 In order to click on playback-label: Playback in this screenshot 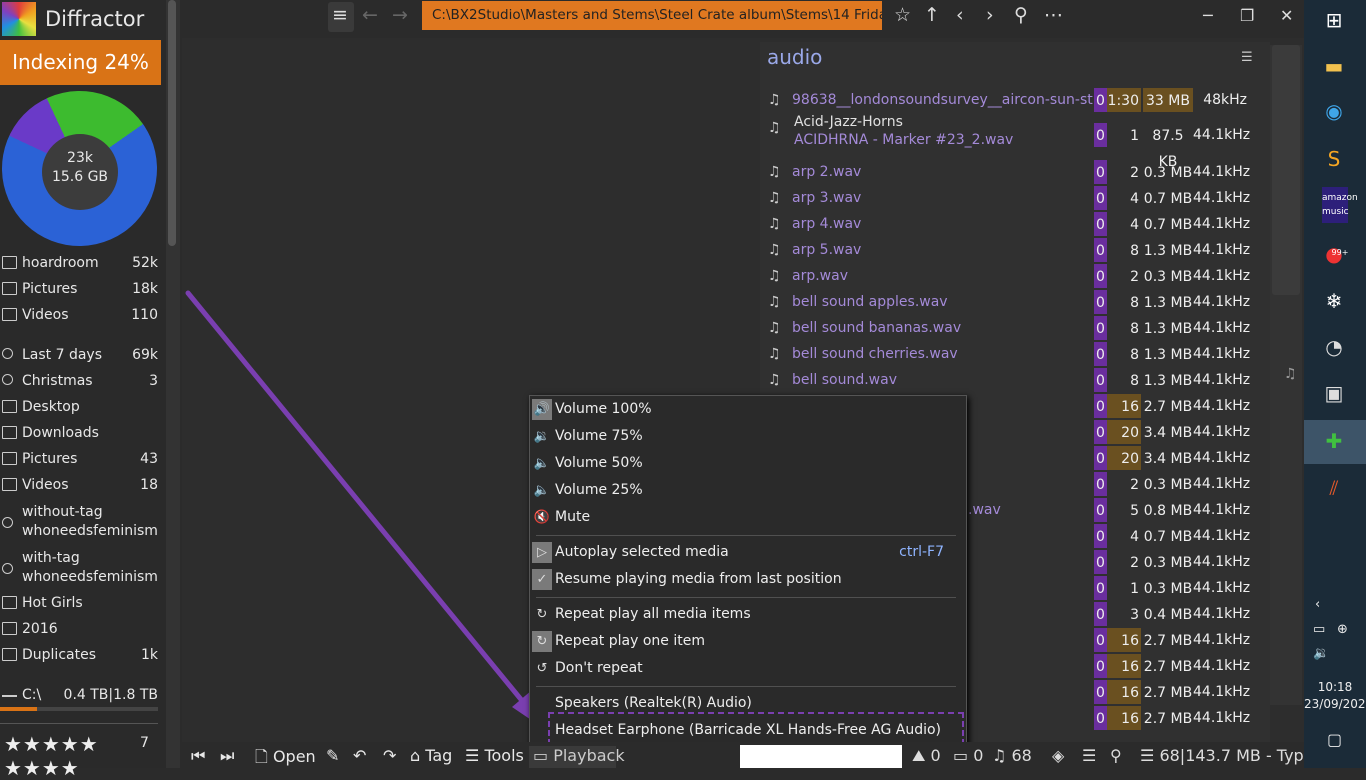, I will do `click(589, 755)`.